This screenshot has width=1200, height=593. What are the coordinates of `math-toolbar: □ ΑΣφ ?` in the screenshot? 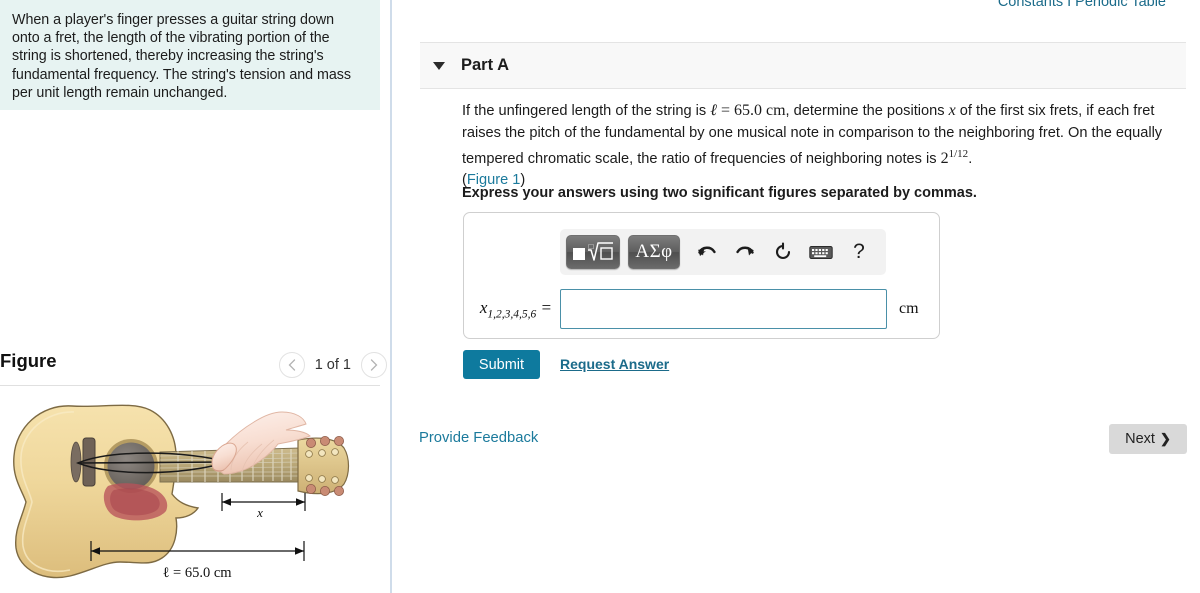 It's located at (723, 252).